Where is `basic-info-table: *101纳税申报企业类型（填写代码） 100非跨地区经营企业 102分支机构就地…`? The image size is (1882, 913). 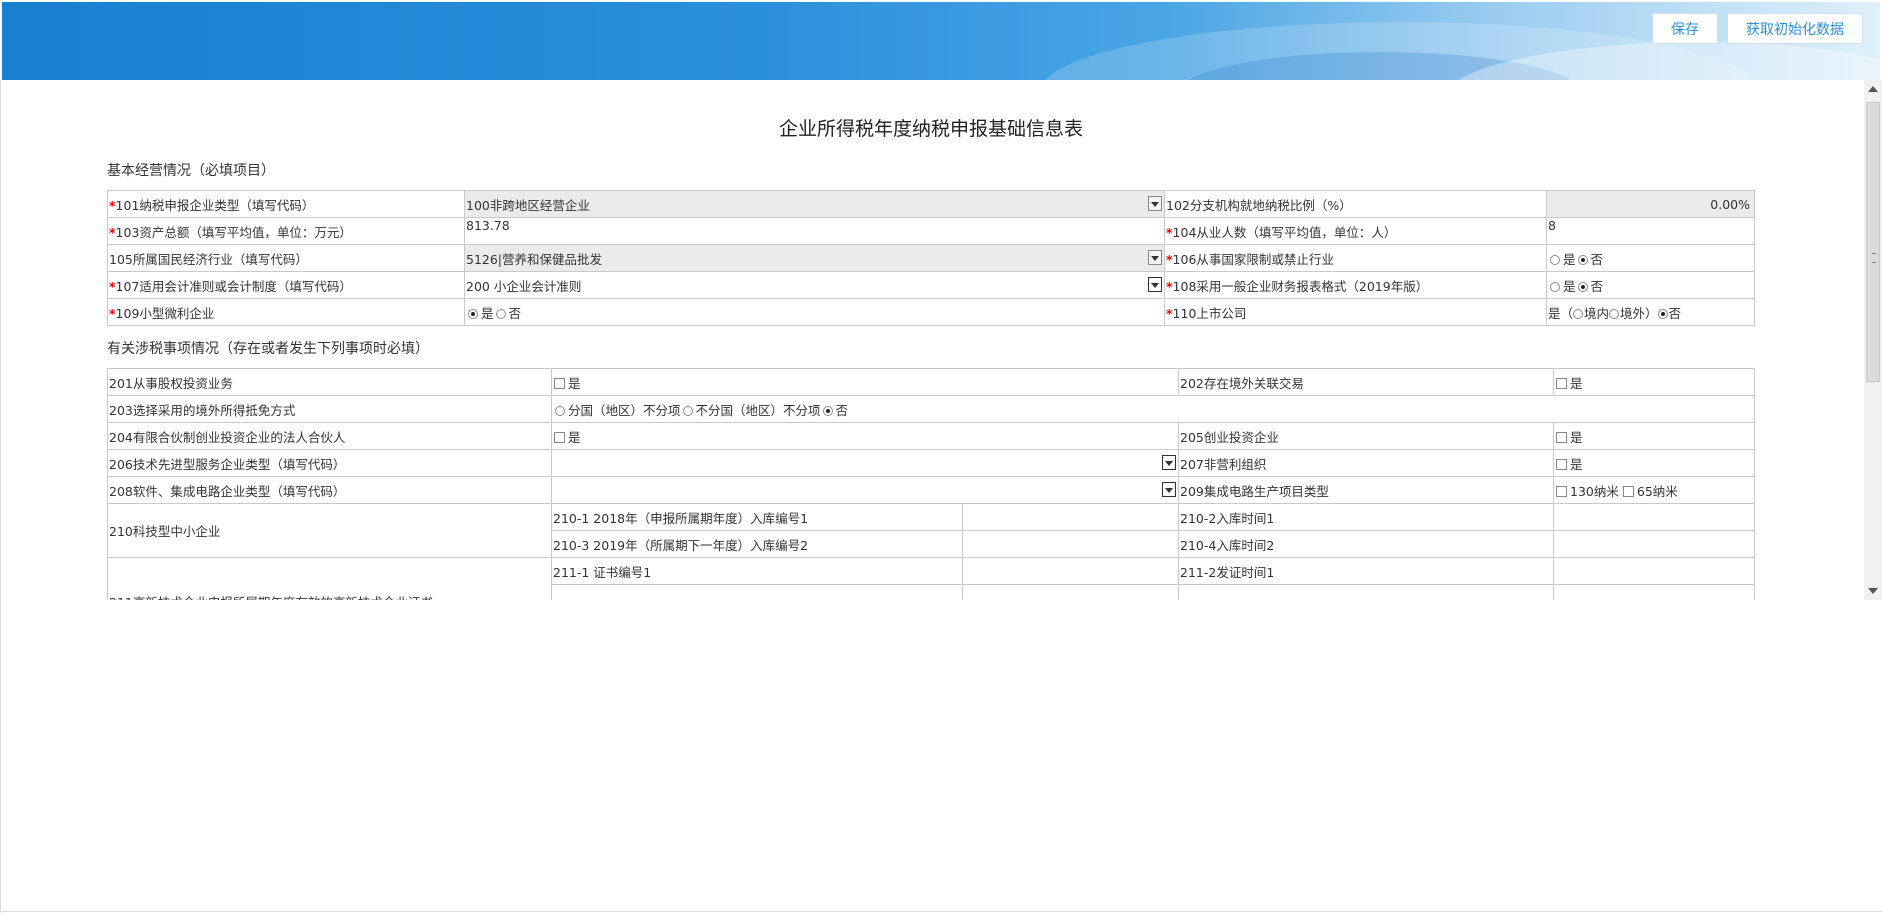
basic-info-table: *101纳税申报企业类型（填写代码） 100非跨地区经营企业 102分支机构就地… is located at coordinates (931, 258).